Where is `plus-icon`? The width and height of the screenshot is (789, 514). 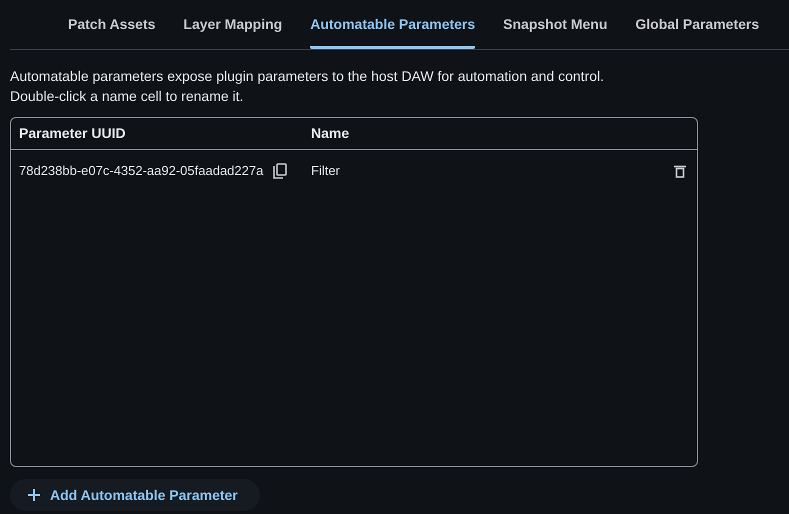
plus-icon is located at coordinates (34, 495).